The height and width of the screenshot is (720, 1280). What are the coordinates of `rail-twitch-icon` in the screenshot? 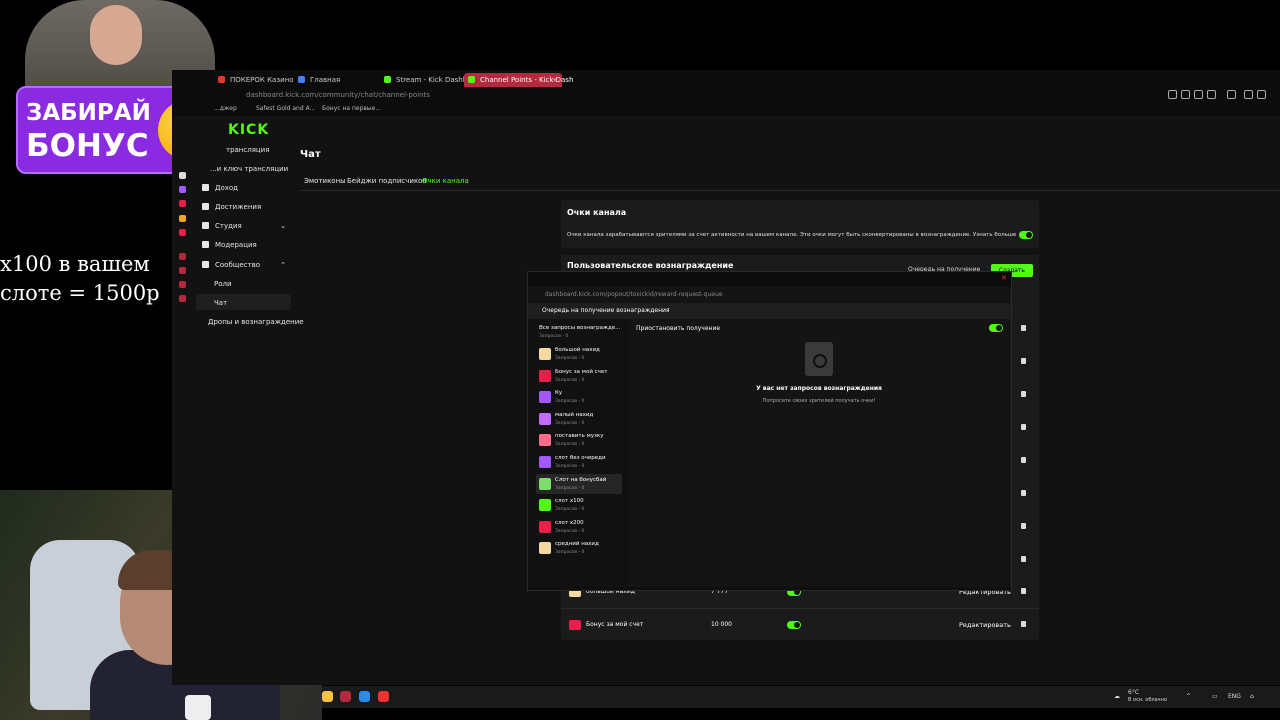 It's located at (182, 189).